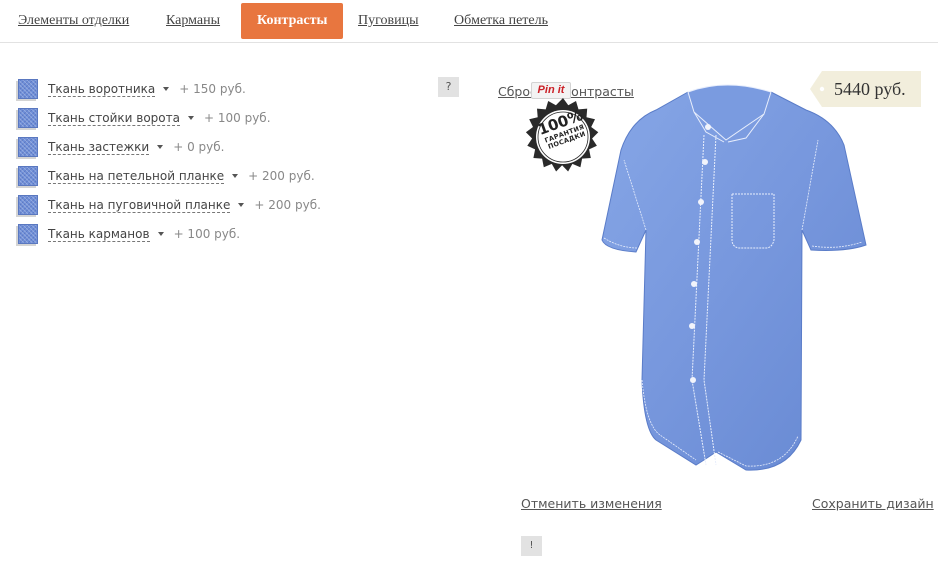 This screenshot has height=575, width=938. I want to click on info-button: !, so click(531, 546).